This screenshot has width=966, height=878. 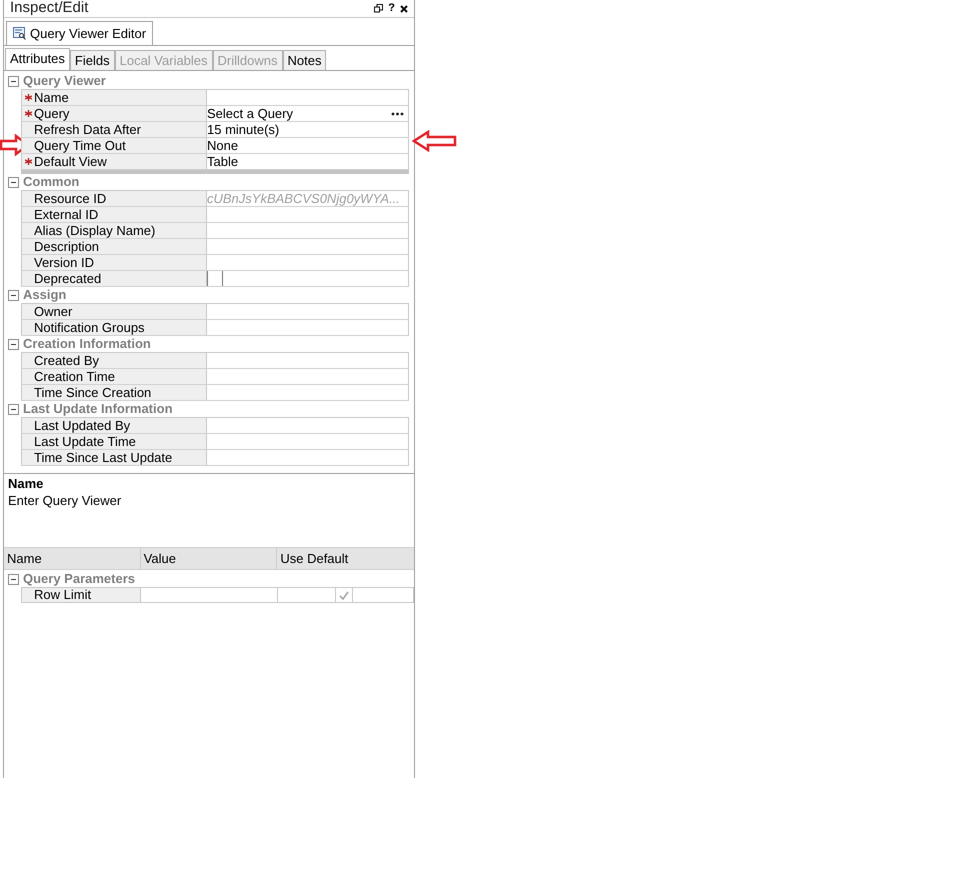 I want to click on close-icon, so click(x=404, y=8).